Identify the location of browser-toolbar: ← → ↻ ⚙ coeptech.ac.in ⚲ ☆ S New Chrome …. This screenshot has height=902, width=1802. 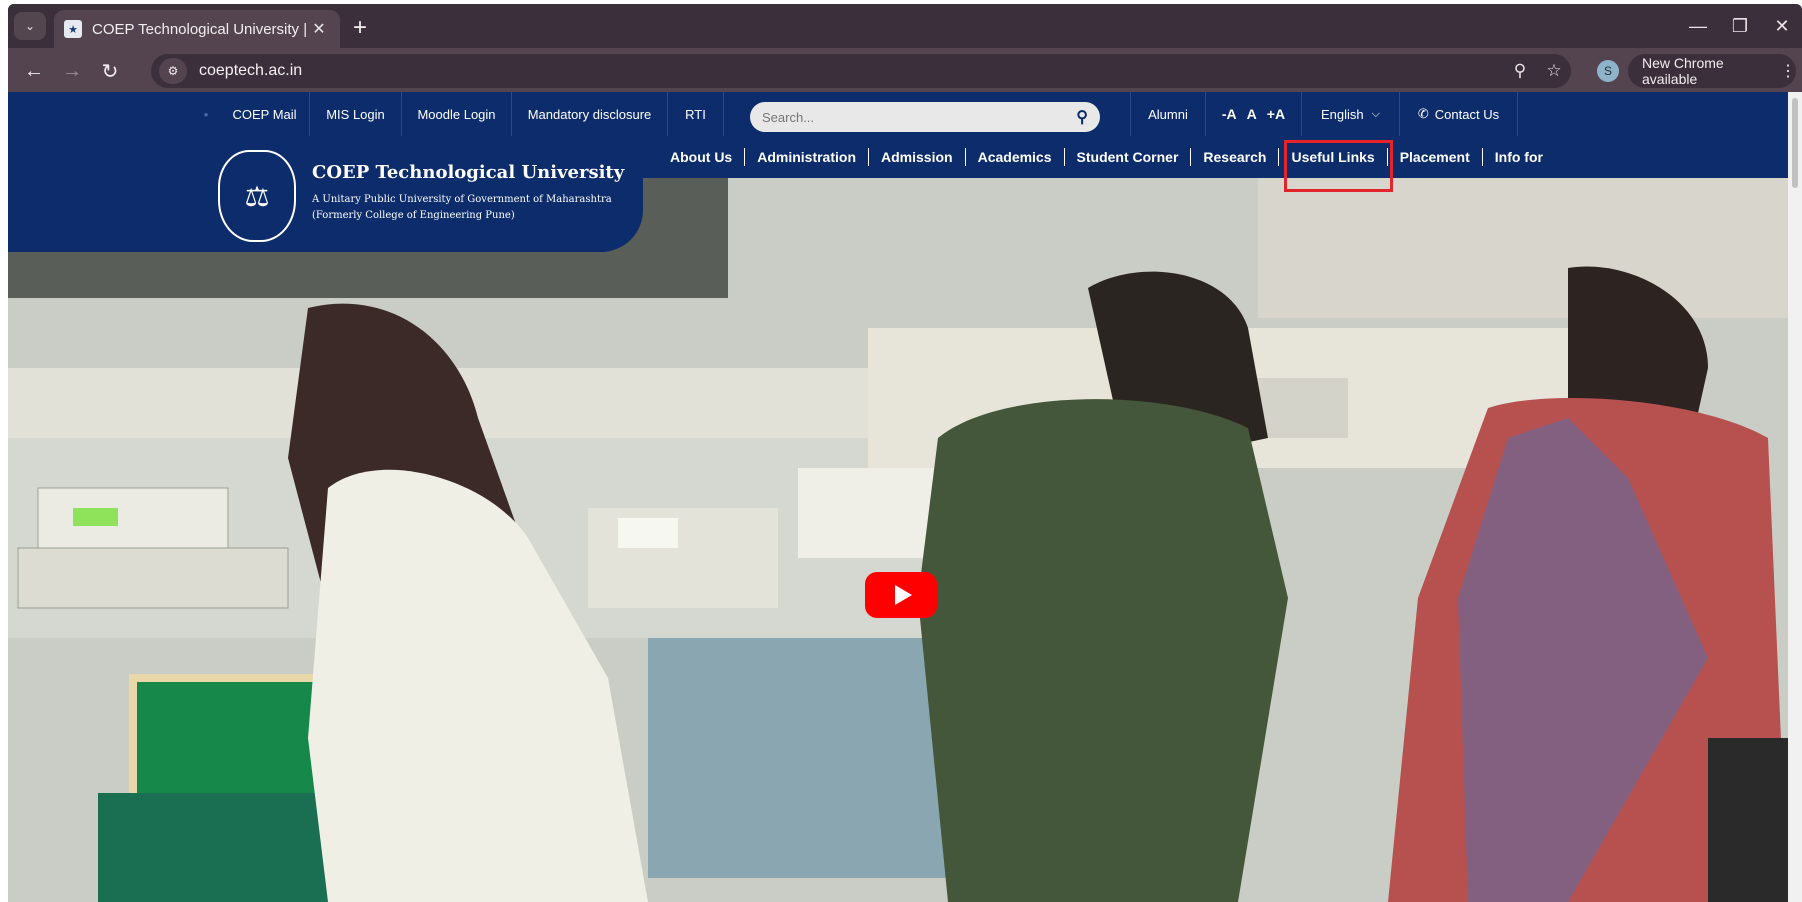
(905, 70).